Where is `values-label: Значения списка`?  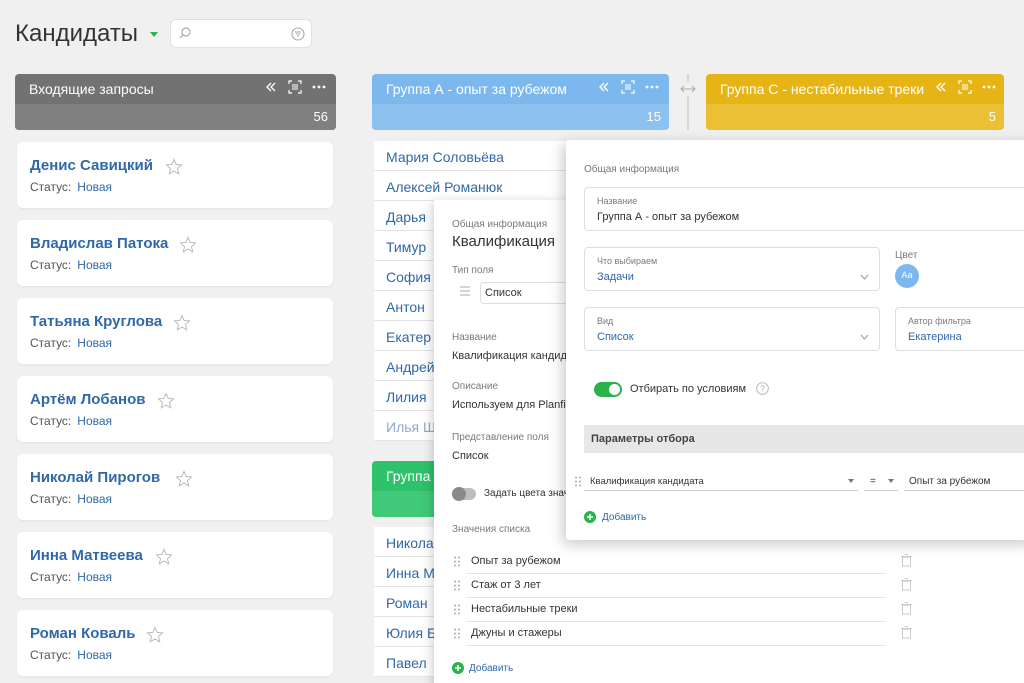
values-label: Значения списка is located at coordinates (491, 529).